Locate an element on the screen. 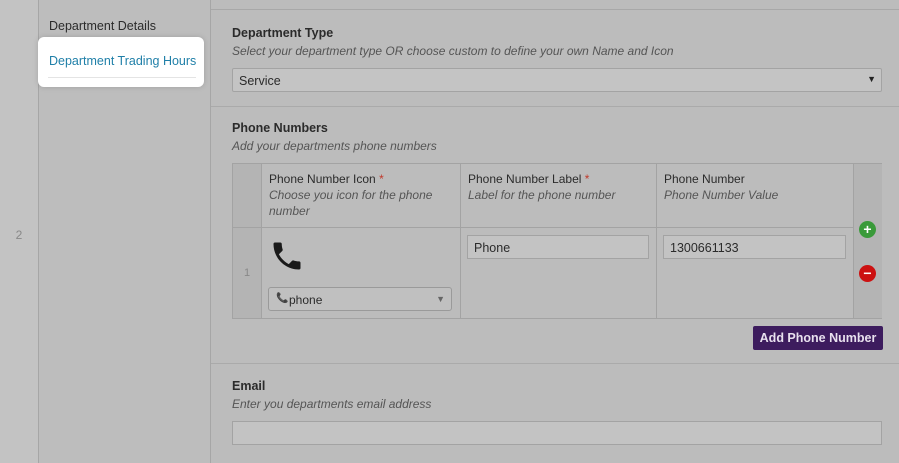 Image resolution: width=899 pixels, height=463 pixels. column-header-number: Phone Number is located at coordinates (704, 179).